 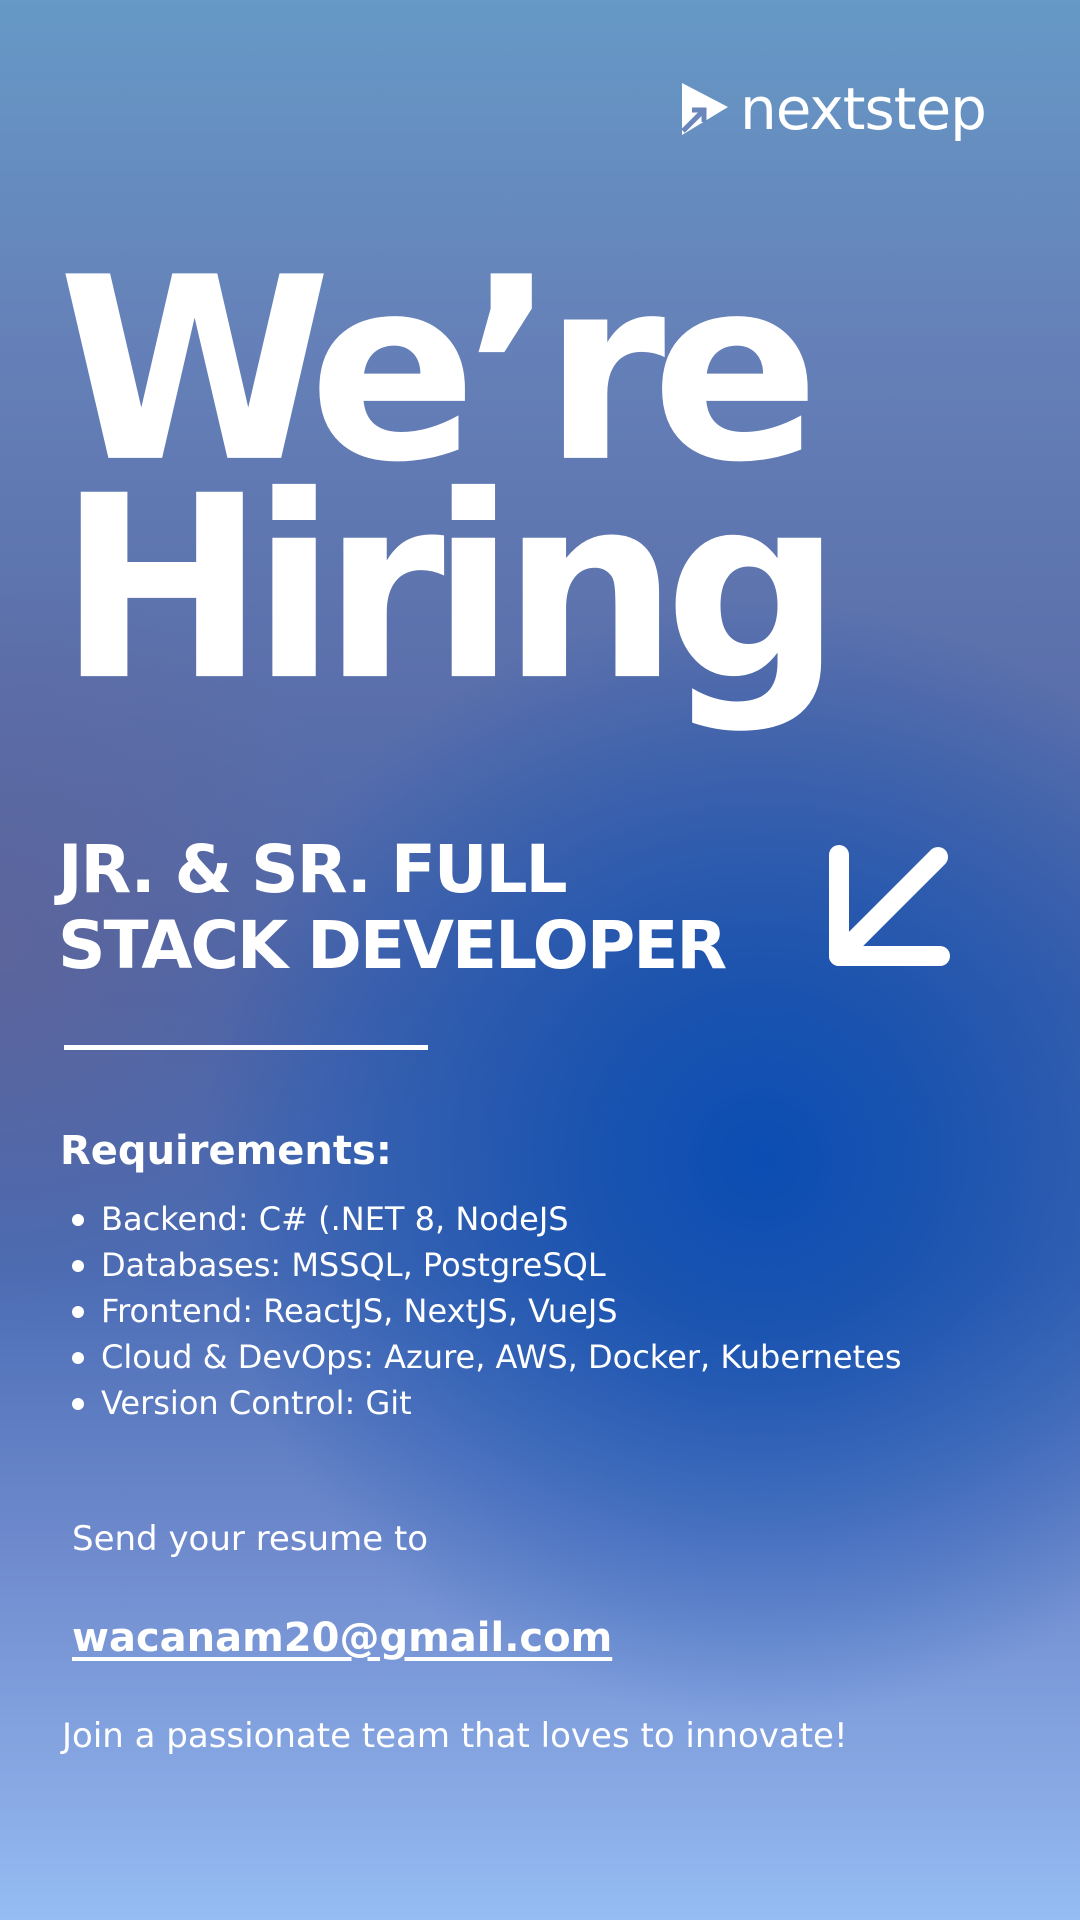 I want to click on divider, so click(x=246, y=1047).